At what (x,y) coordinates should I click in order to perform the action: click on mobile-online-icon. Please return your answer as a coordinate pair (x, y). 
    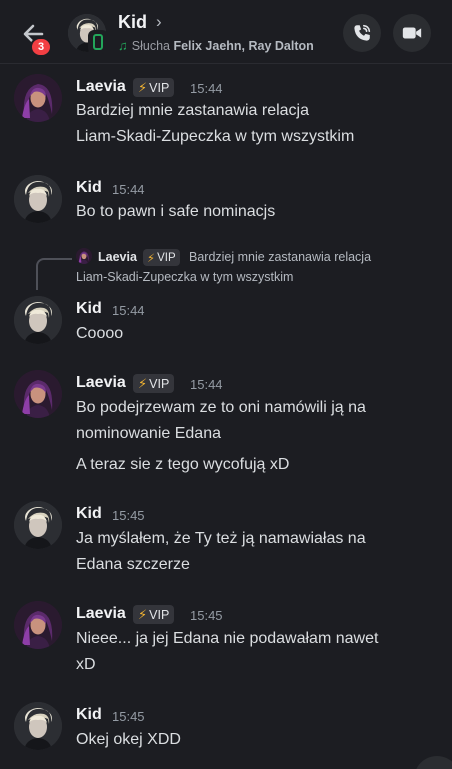
    Looking at the image, I should click on (98, 42).